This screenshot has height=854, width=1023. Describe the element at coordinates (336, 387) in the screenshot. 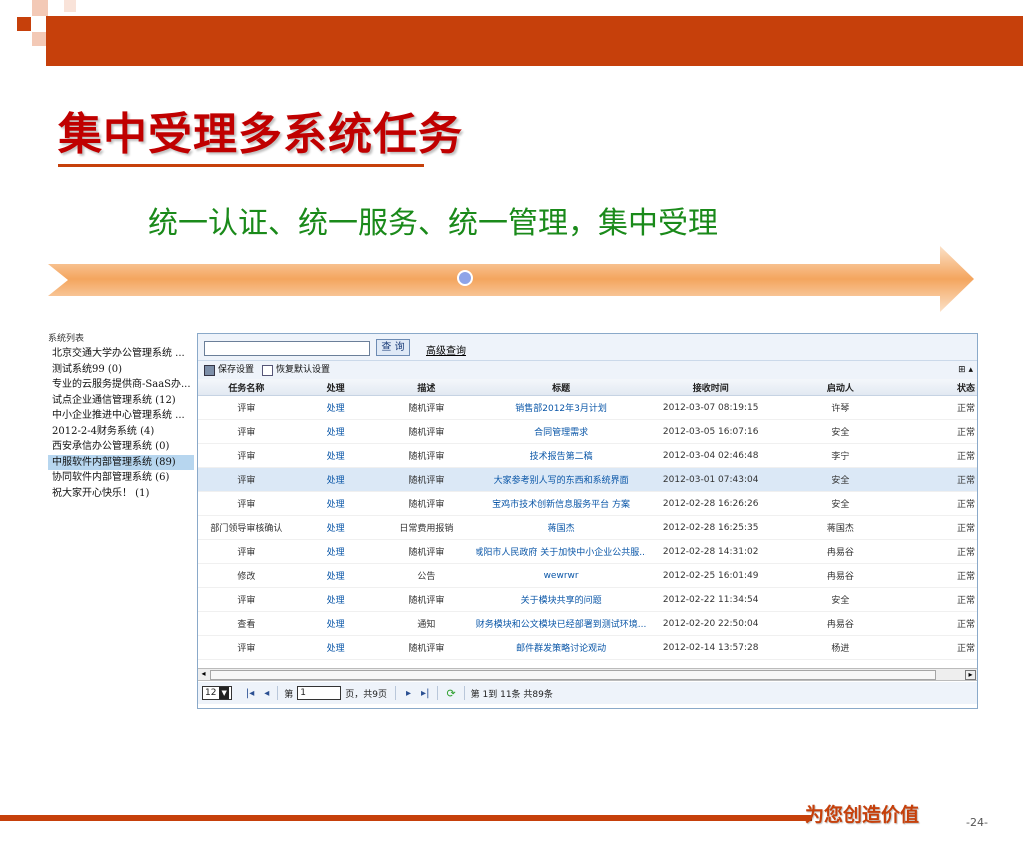

I see `column-header: 处理` at that location.